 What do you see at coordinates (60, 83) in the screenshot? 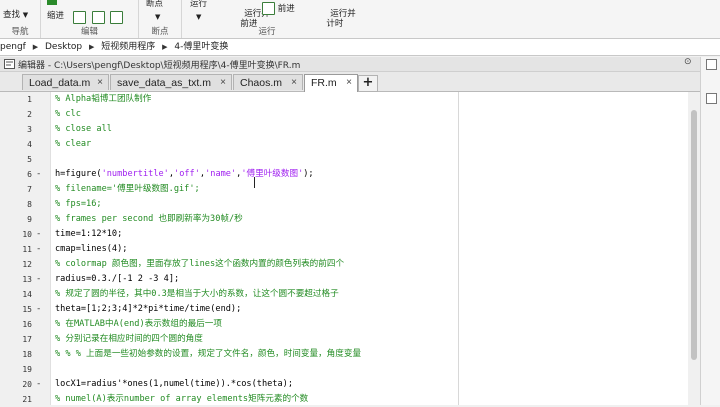
I see `tab-label: Load_data.m` at bounding box center [60, 83].